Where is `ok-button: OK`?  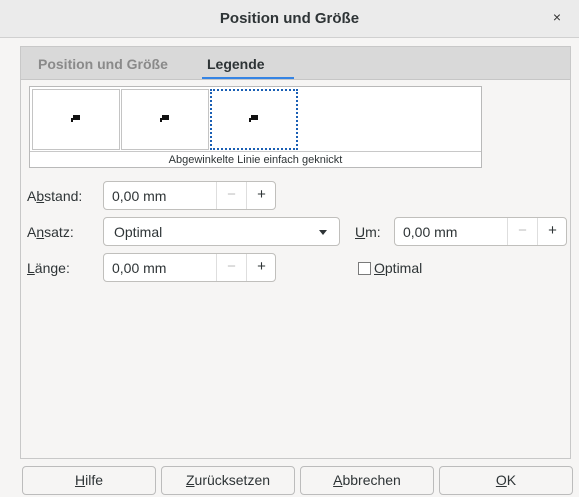 ok-button: OK is located at coordinates (506, 480).